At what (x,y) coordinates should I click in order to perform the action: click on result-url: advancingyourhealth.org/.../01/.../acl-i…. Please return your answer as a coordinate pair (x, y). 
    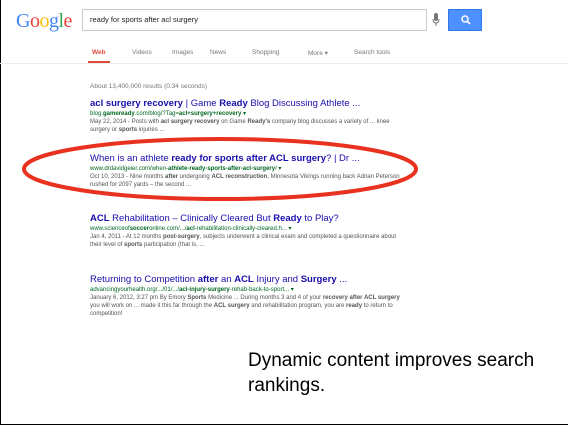
    Looking at the image, I should click on (255, 290).